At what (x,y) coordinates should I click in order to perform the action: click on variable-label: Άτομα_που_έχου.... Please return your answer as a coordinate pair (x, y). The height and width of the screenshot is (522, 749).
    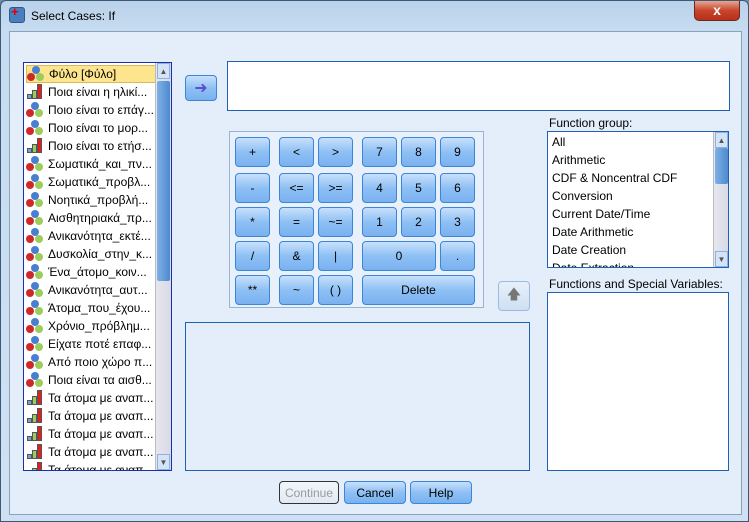
    Looking at the image, I should click on (99, 308).